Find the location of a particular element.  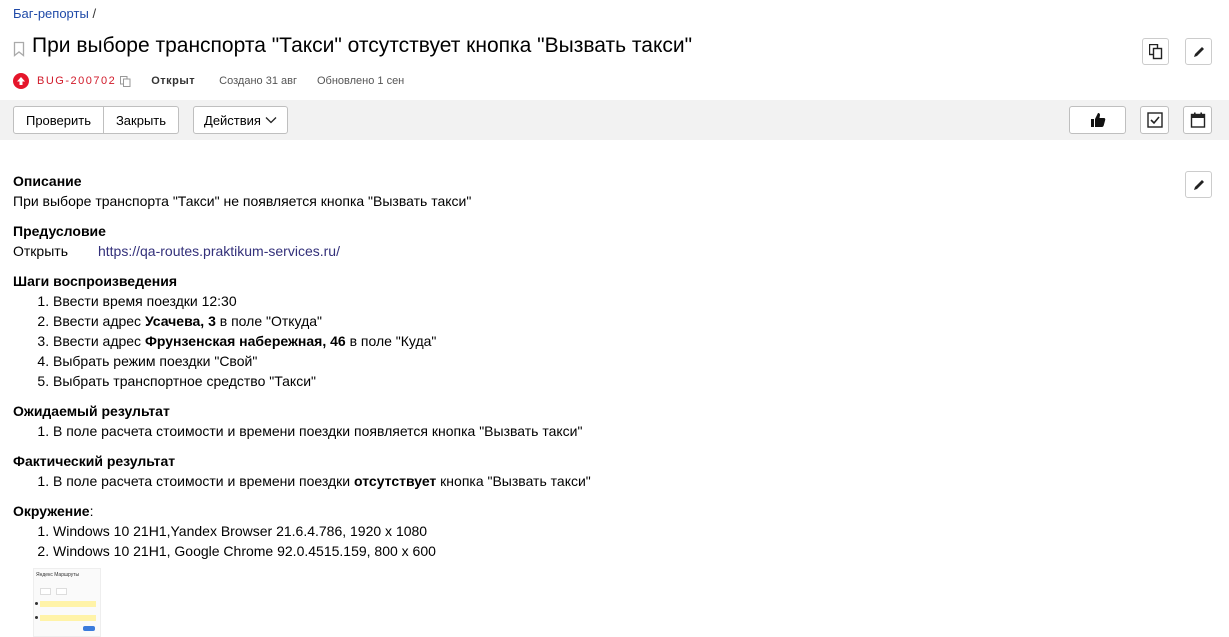

steps-heading: Шаги воспроизведения is located at coordinates (95, 281).